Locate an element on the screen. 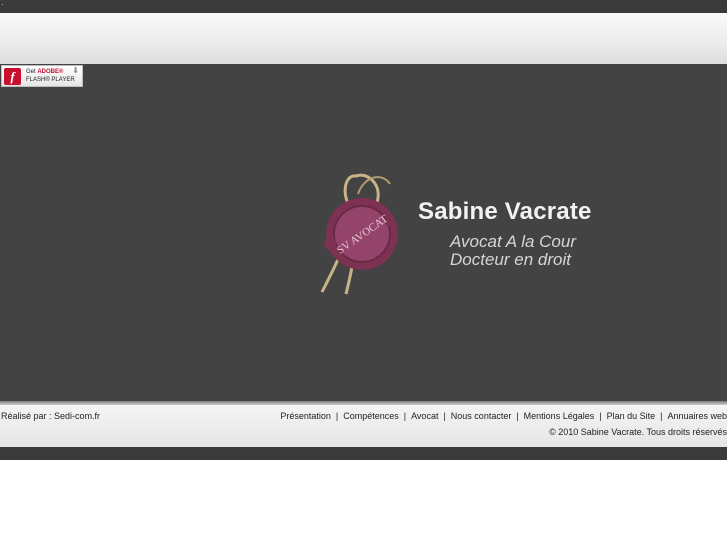 The image size is (727, 545). nav-plan-du-site: Plan du Site is located at coordinates (631, 416).